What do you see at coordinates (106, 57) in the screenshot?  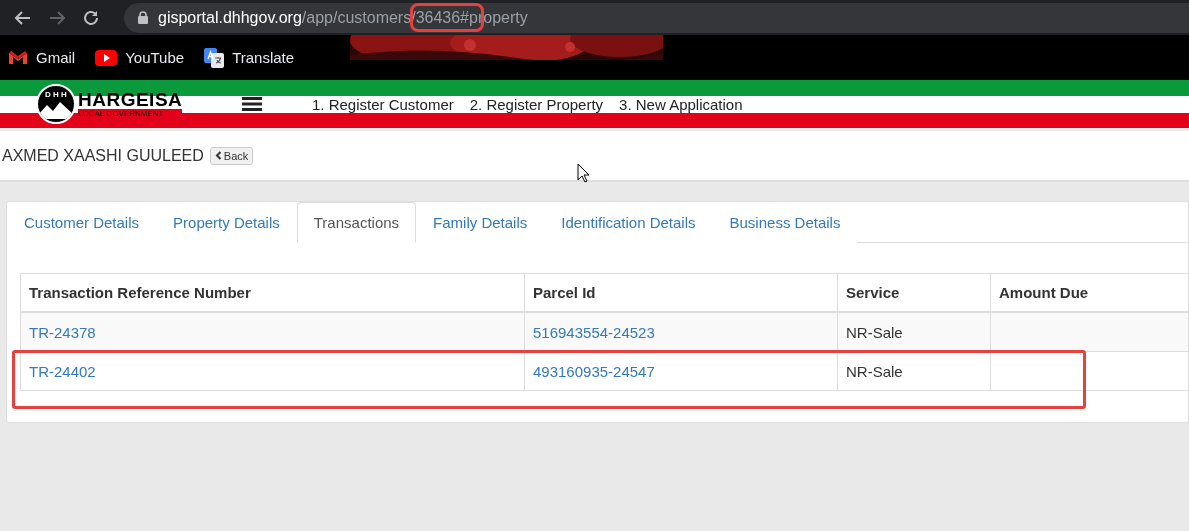 I see `play-icon` at bounding box center [106, 57].